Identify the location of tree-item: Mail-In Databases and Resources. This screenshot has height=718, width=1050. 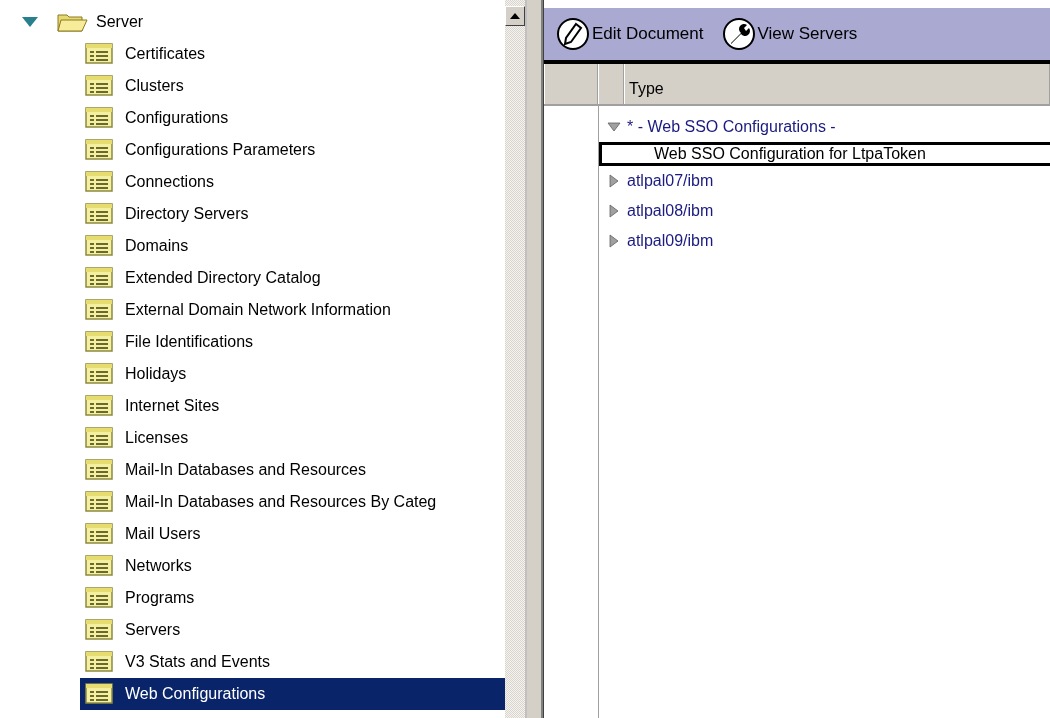
(292, 470).